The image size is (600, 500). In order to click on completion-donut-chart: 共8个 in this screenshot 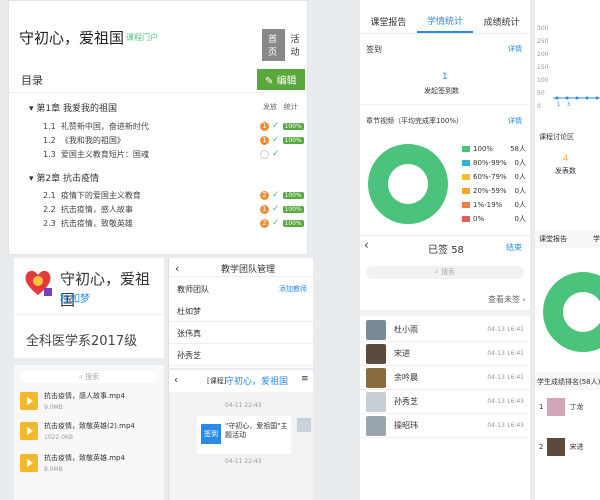, I will do `click(408, 184)`.